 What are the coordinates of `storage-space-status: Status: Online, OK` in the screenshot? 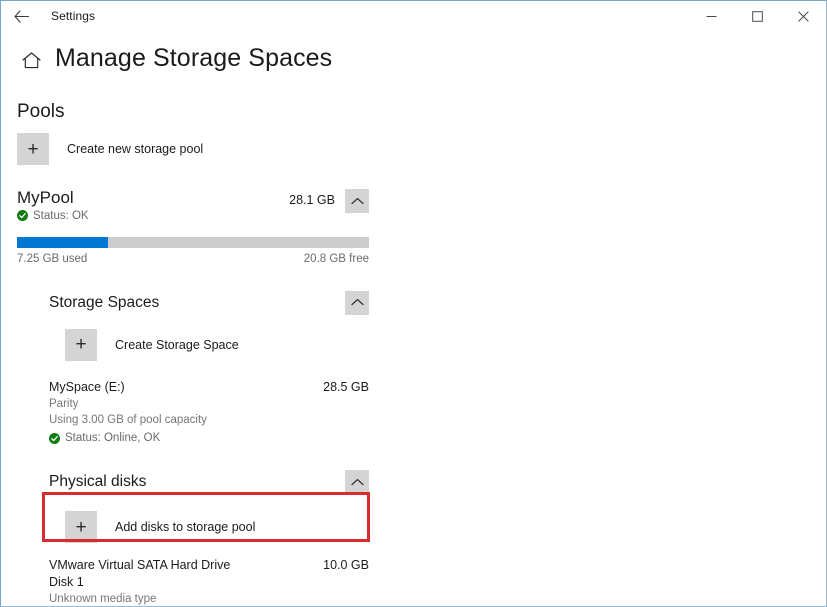 It's located at (209, 438).